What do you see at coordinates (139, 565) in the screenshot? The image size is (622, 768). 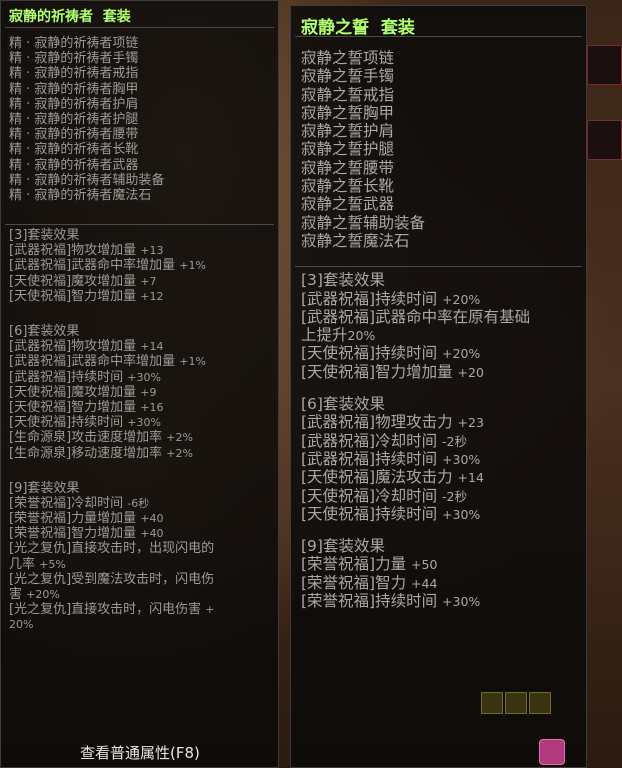 I see `set-effect-line: 几率 +5%` at bounding box center [139, 565].